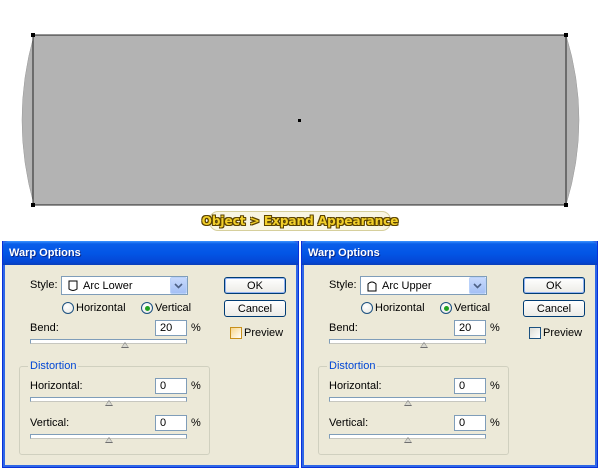 The image size is (600, 468). What do you see at coordinates (33, 205) in the screenshot?
I see `handle-bottom-left` at bounding box center [33, 205].